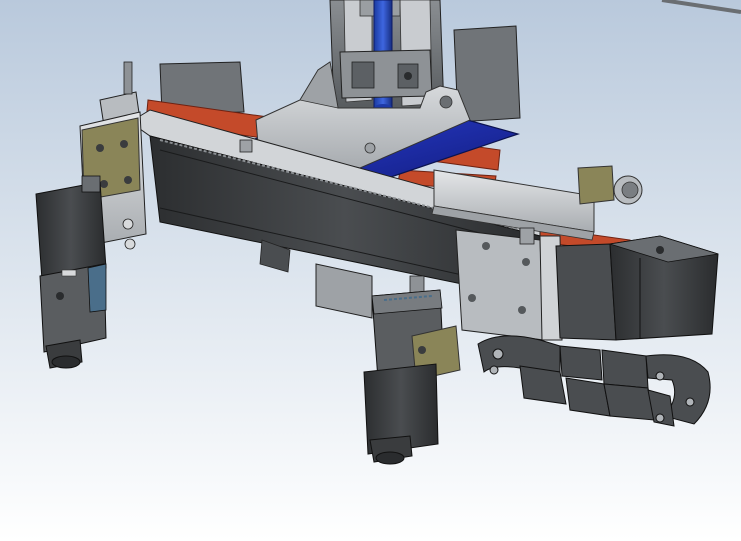 The height and width of the screenshot is (541, 741). What do you see at coordinates (637, 288) in the screenshot?
I see `motor-housing` at bounding box center [637, 288].